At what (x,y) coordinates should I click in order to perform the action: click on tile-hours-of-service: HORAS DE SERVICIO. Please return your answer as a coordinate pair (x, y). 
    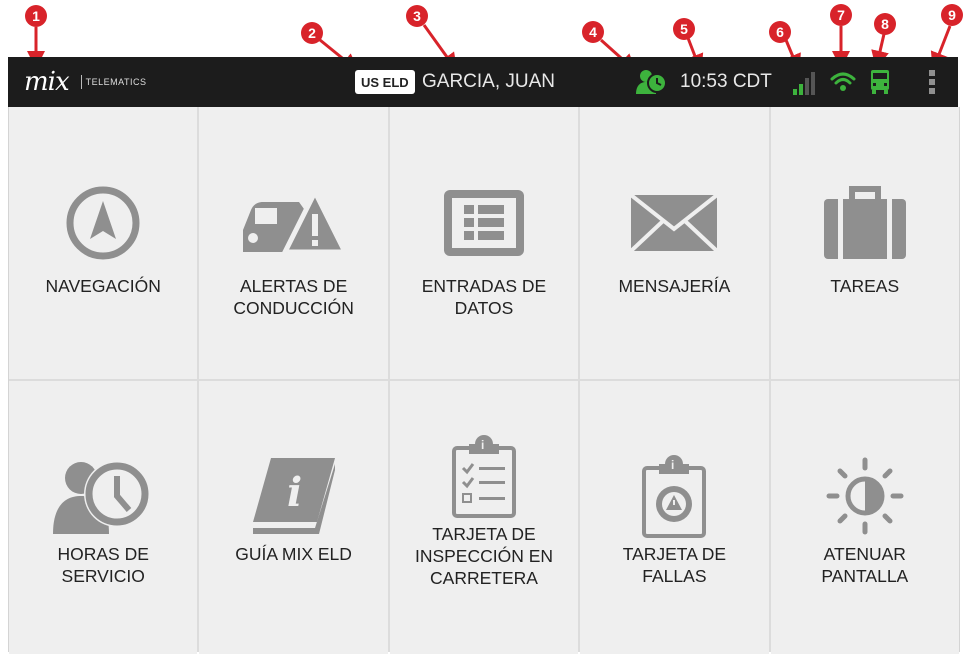
    Looking at the image, I should click on (103, 517).